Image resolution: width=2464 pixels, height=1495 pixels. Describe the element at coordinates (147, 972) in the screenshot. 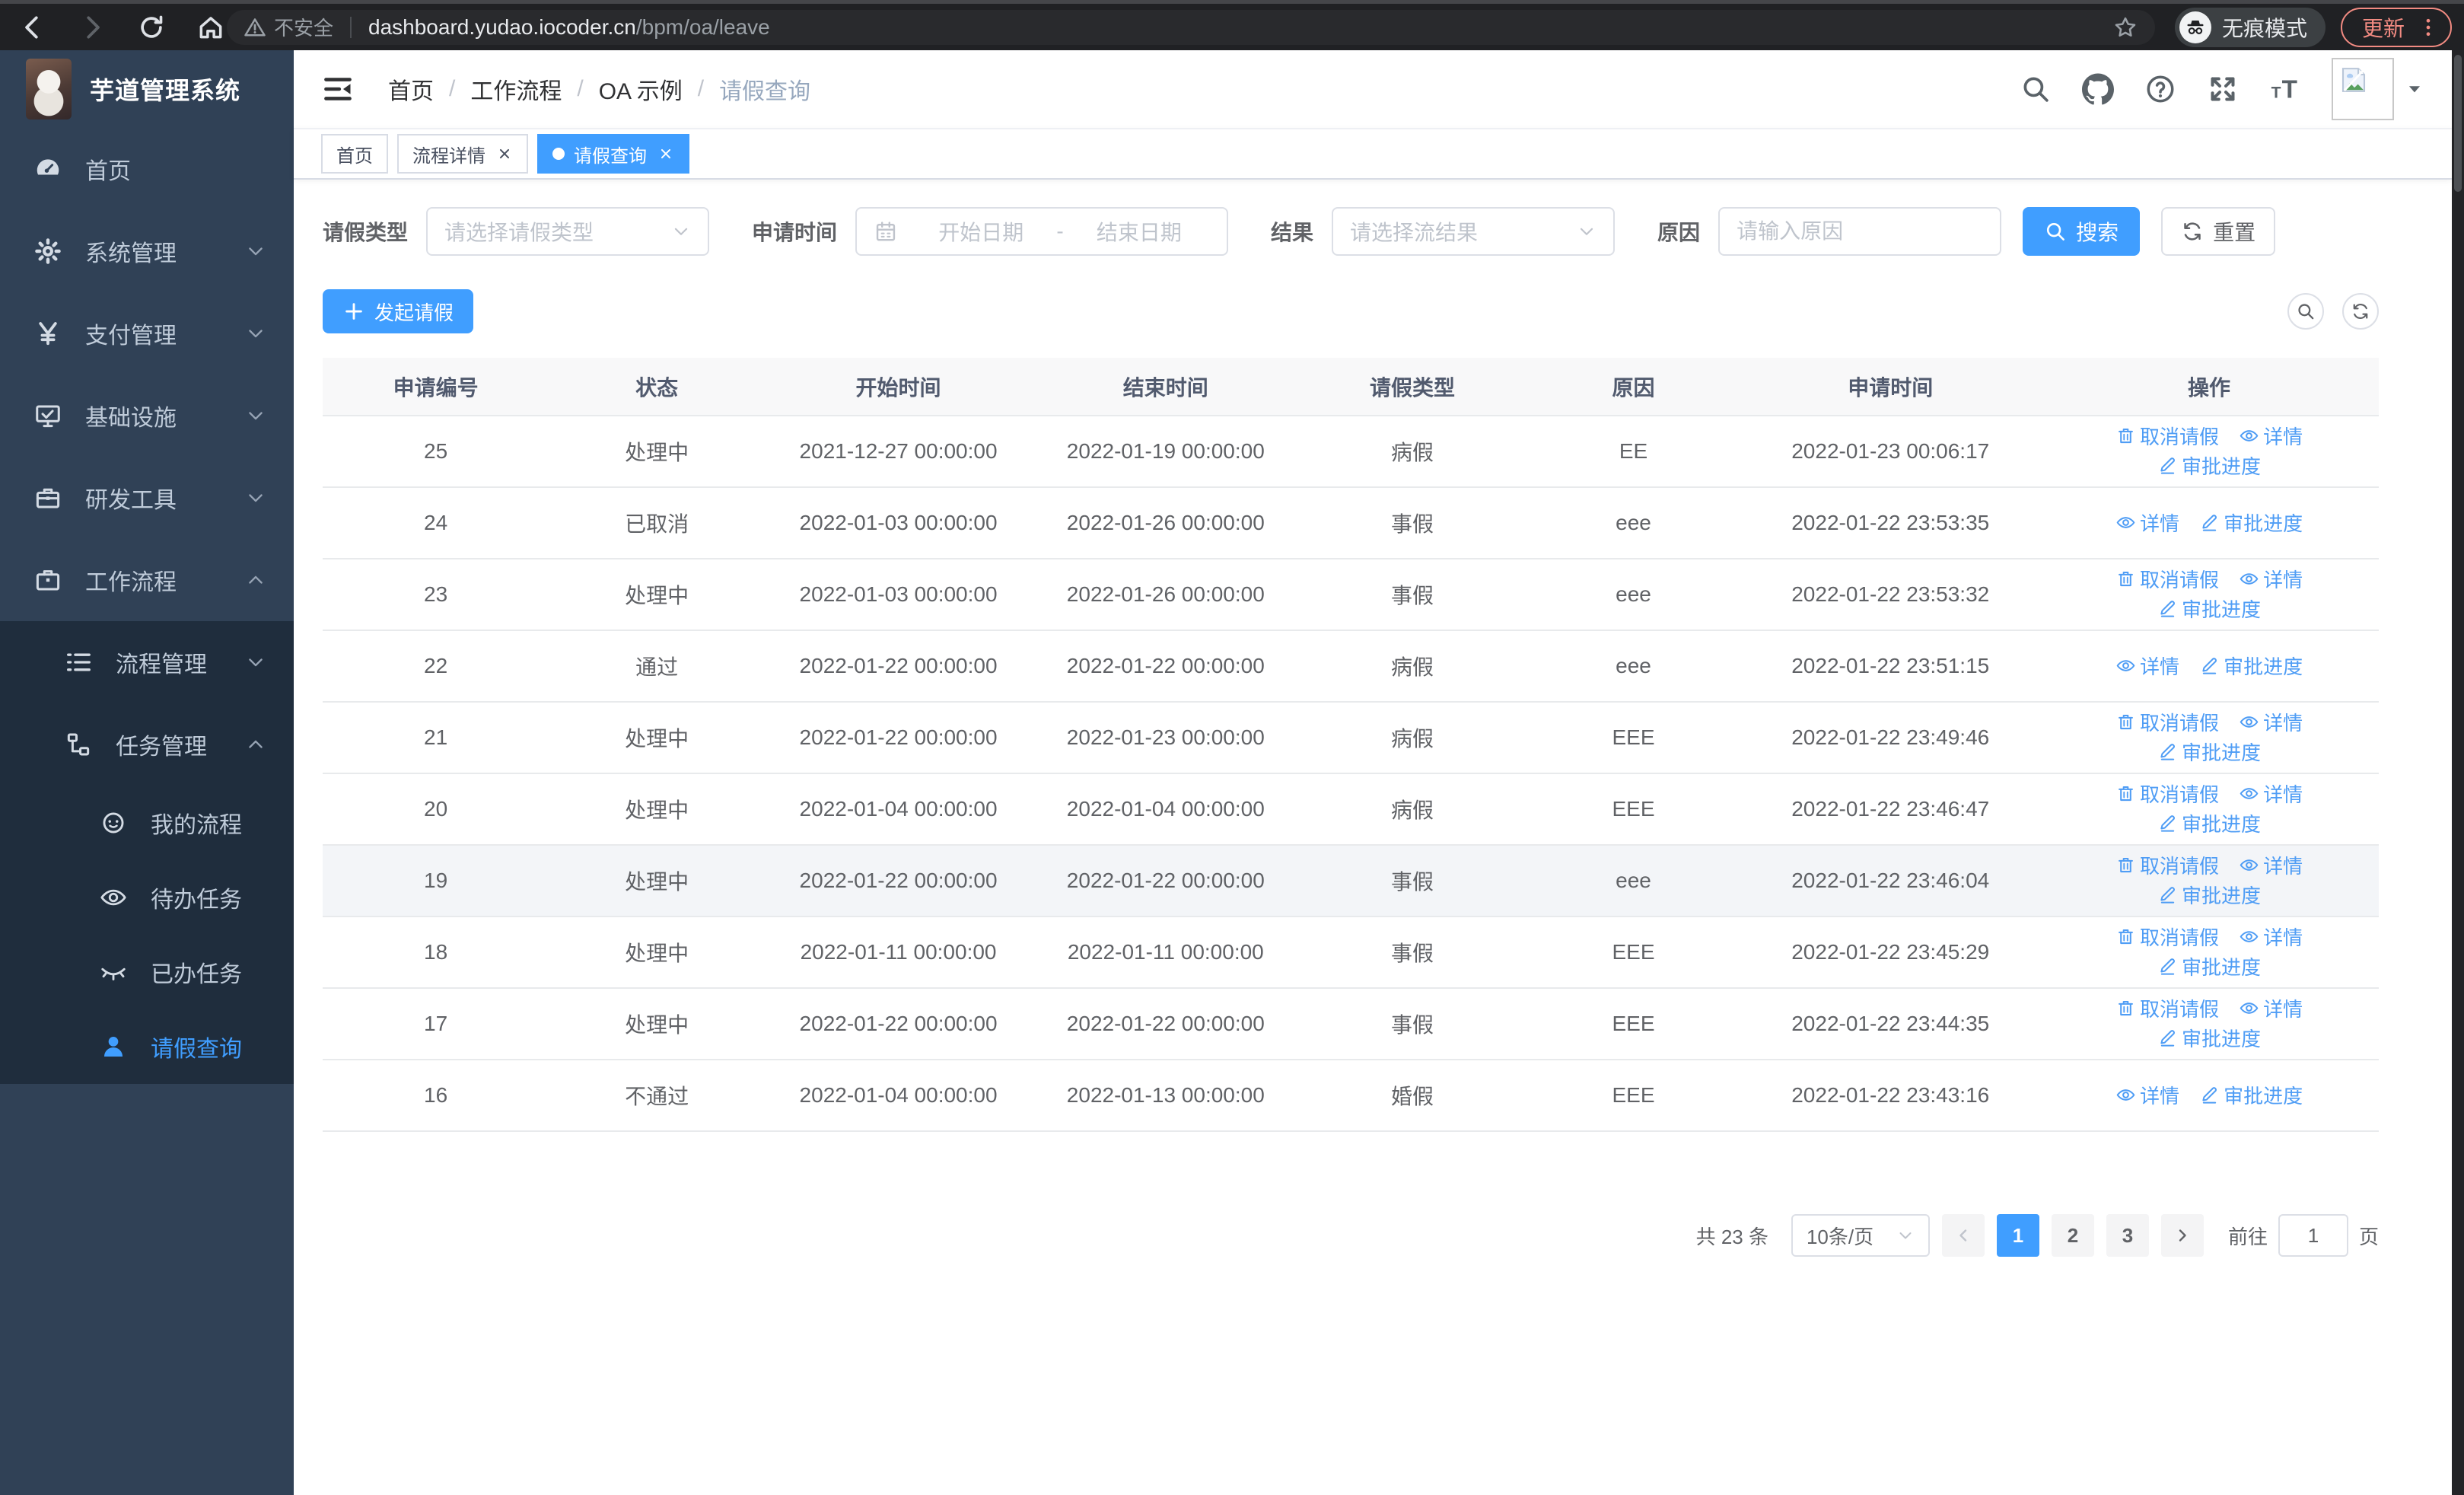

I see `sidebar-item-已办任务: 已办任务` at that location.